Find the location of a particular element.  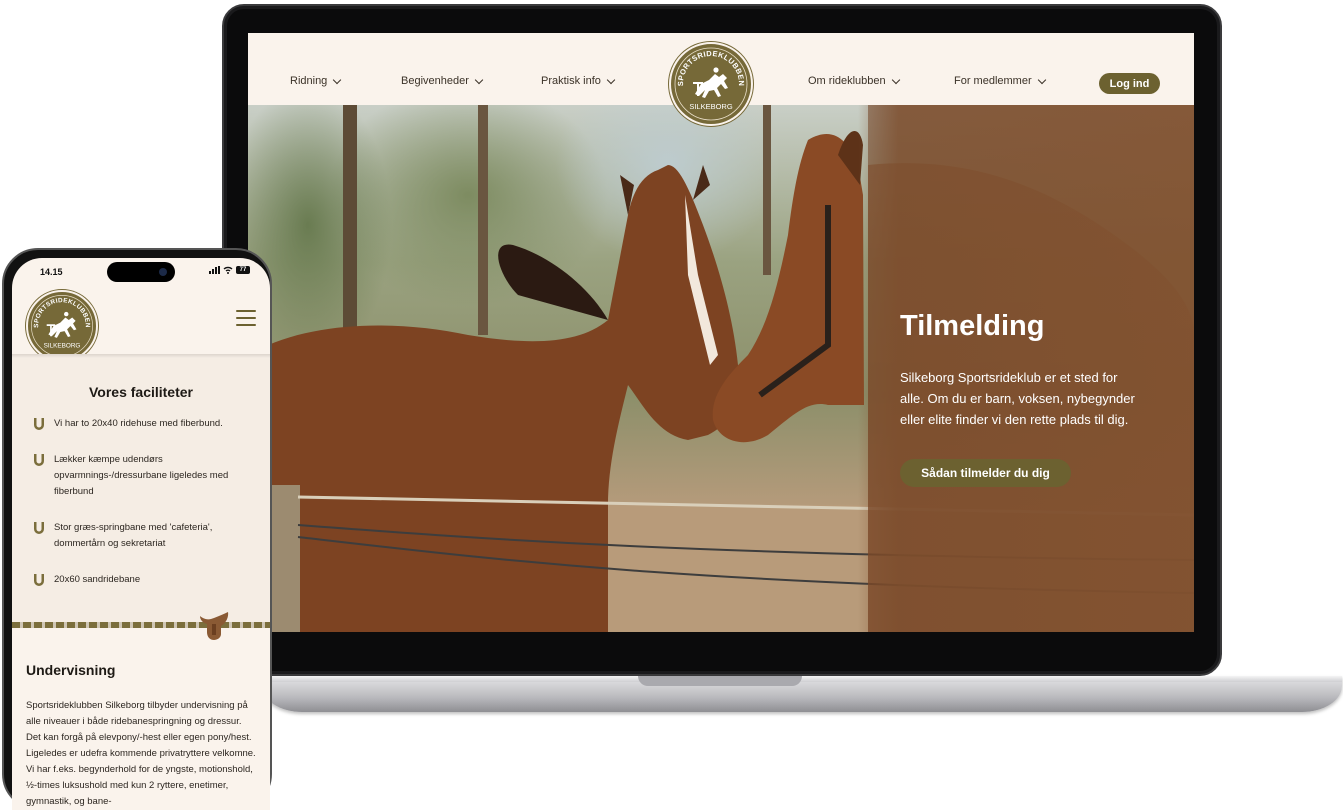

saddle-icon is located at coordinates (214, 626).